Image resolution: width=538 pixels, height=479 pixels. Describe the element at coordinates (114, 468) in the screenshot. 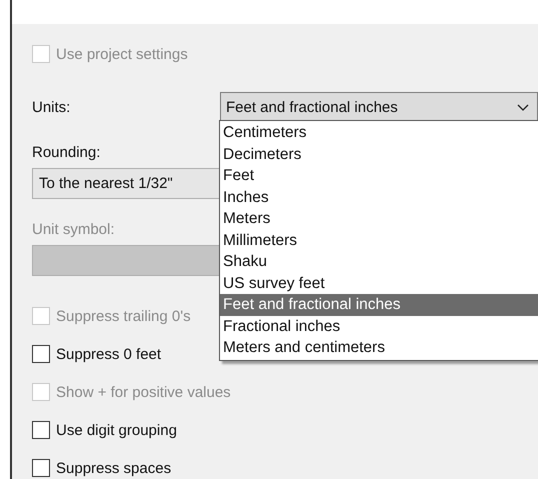

I see `checkbox-label: Suppress spaces` at that location.